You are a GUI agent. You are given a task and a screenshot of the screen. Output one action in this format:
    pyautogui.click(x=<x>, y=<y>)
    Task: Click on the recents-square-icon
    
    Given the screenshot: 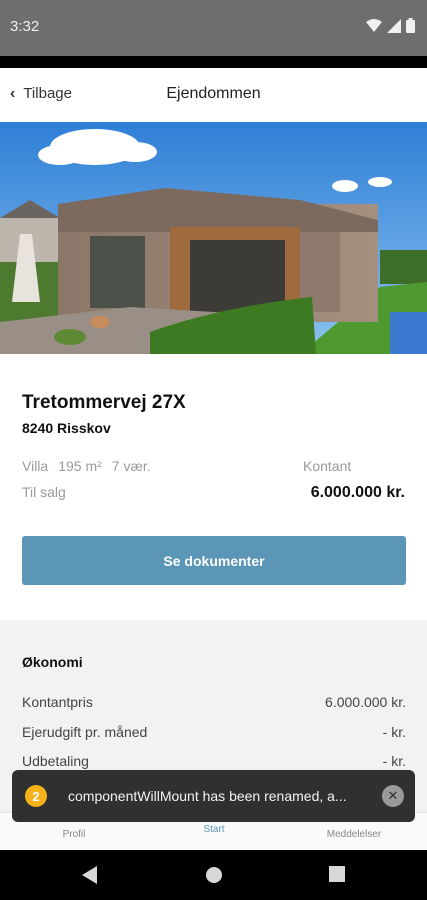 What is the action you would take?
    pyautogui.click(x=337, y=876)
    